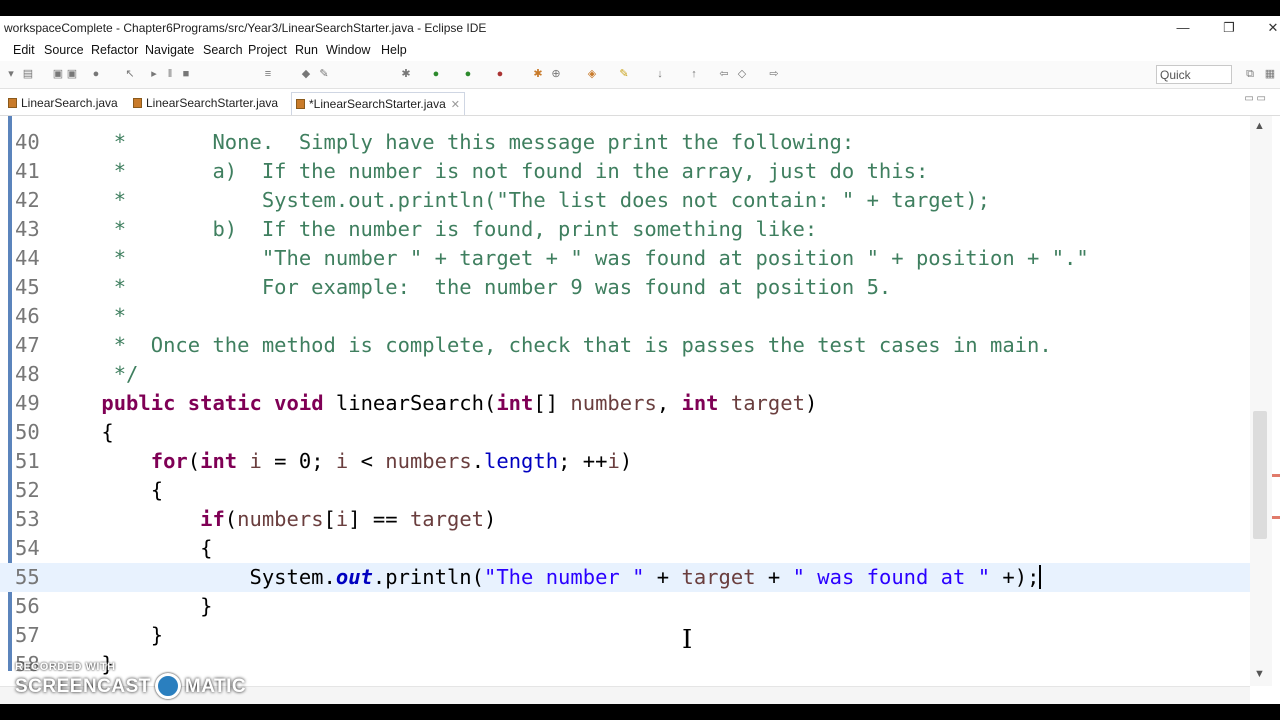 This screenshot has width=1280, height=720. What do you see at coordinates (378, 103) in the screenshot?
I see `tab-linearsearchstarter-dirty: *LinearSearchStarter.java ✕` at bounding box center [378, 103].